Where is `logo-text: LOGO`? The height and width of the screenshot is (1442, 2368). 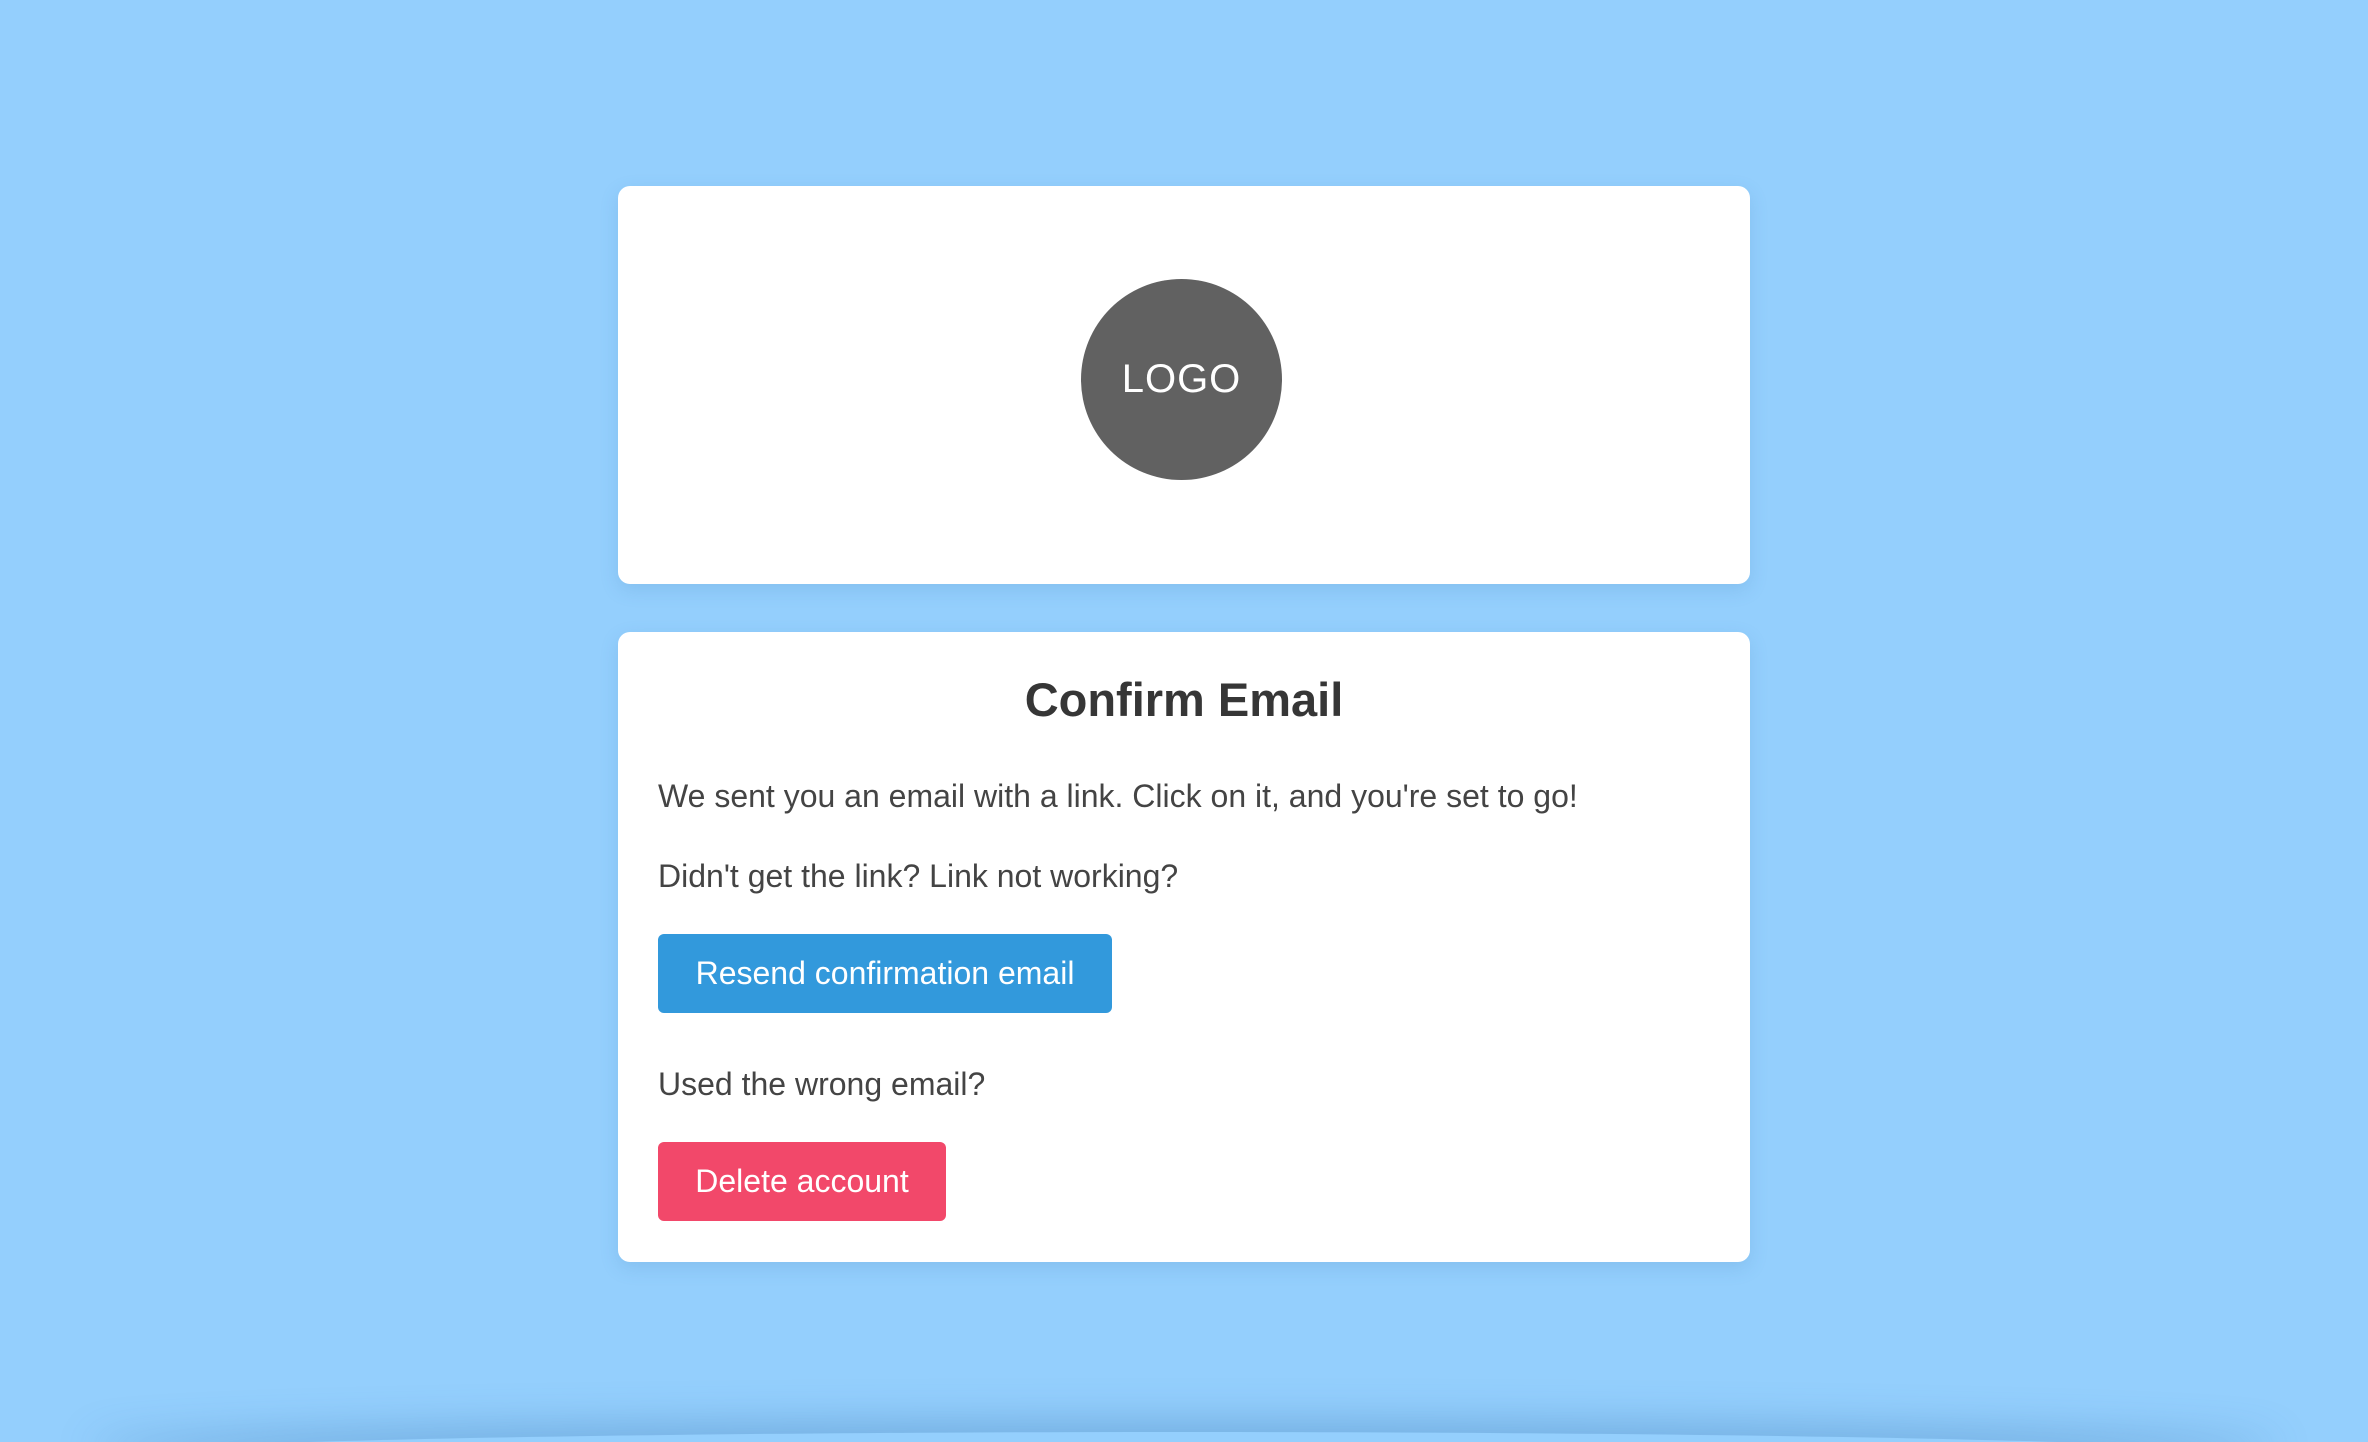 logo-text: LOGO is located at coordinates (1181, 379).